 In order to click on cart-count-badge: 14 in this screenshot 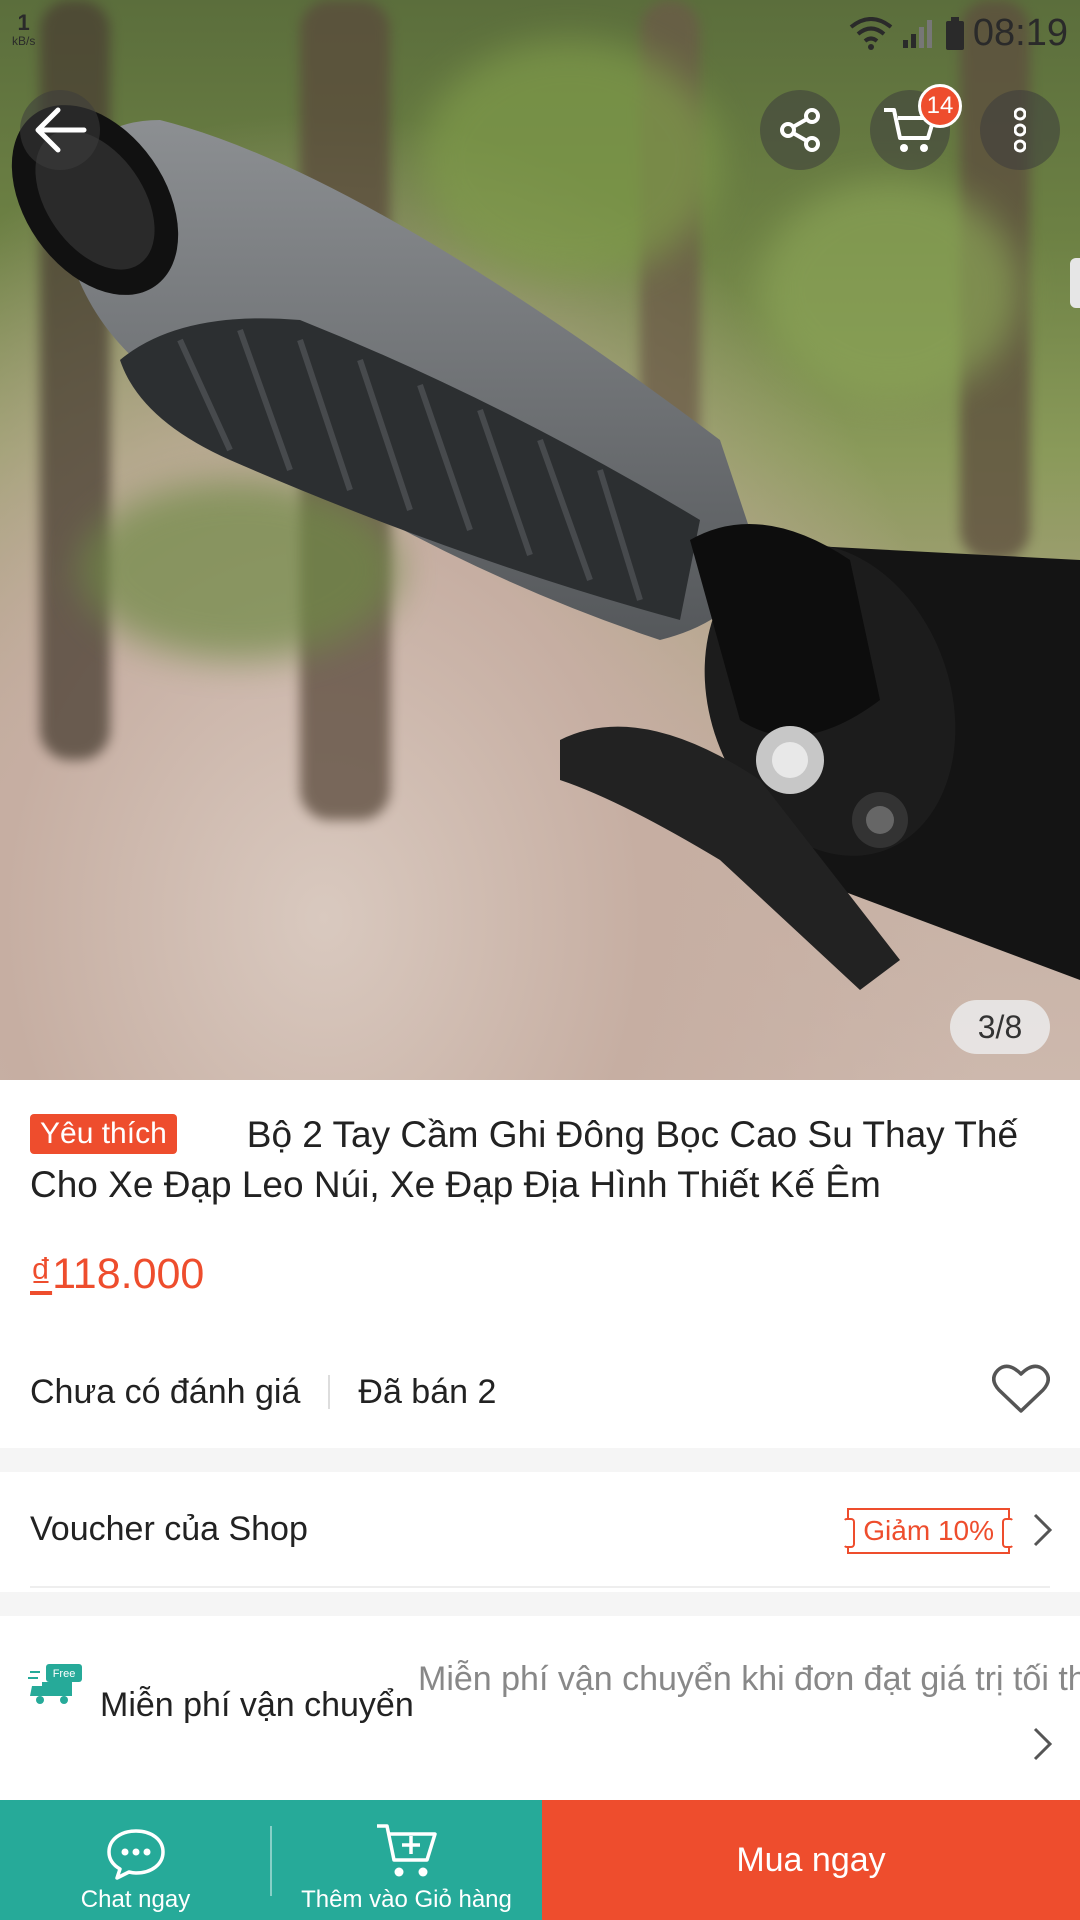, I will do `click(940, 106)`.